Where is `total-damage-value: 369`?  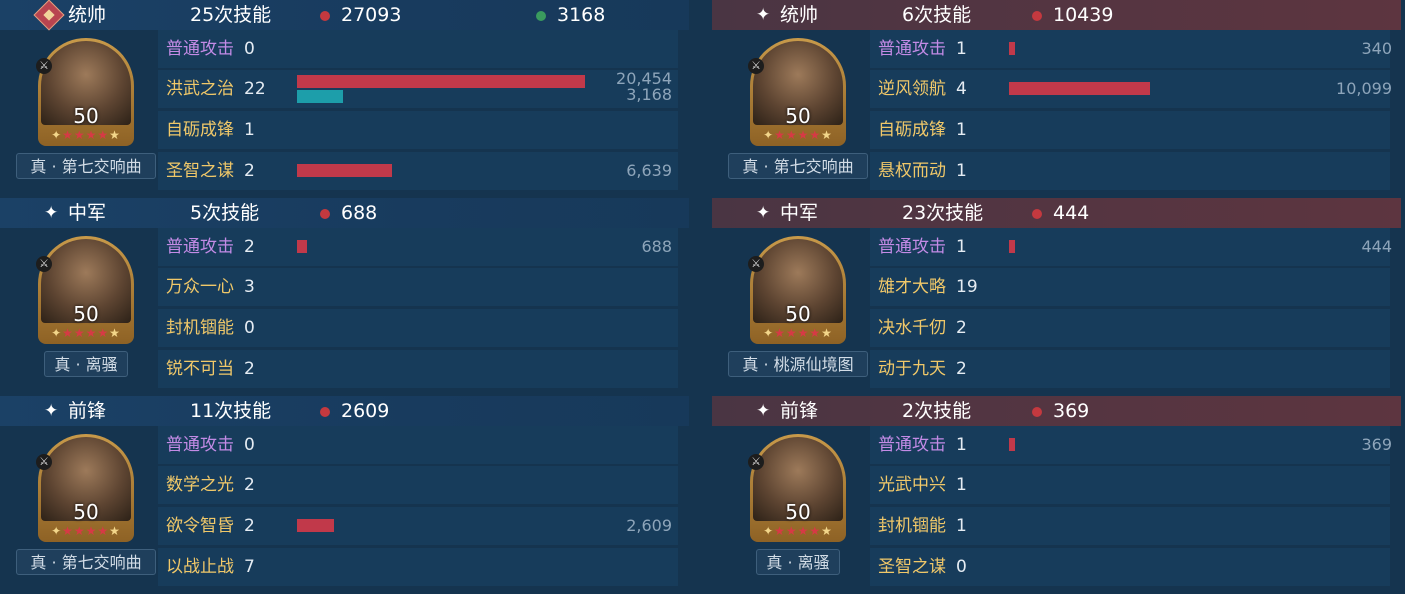
total-damage-value: 369 is located at coordinates (1071, 411).